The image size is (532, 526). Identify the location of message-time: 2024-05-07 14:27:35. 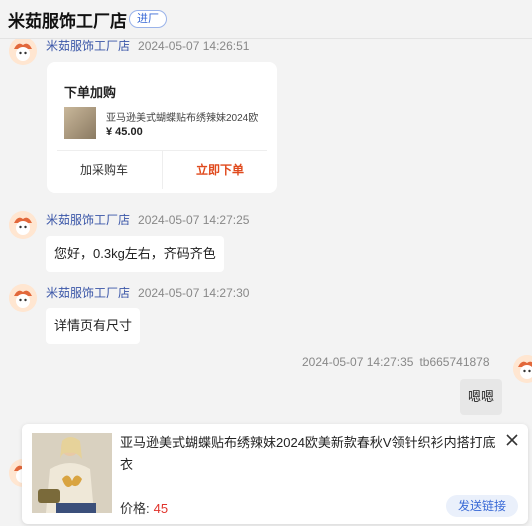
(358, 362).